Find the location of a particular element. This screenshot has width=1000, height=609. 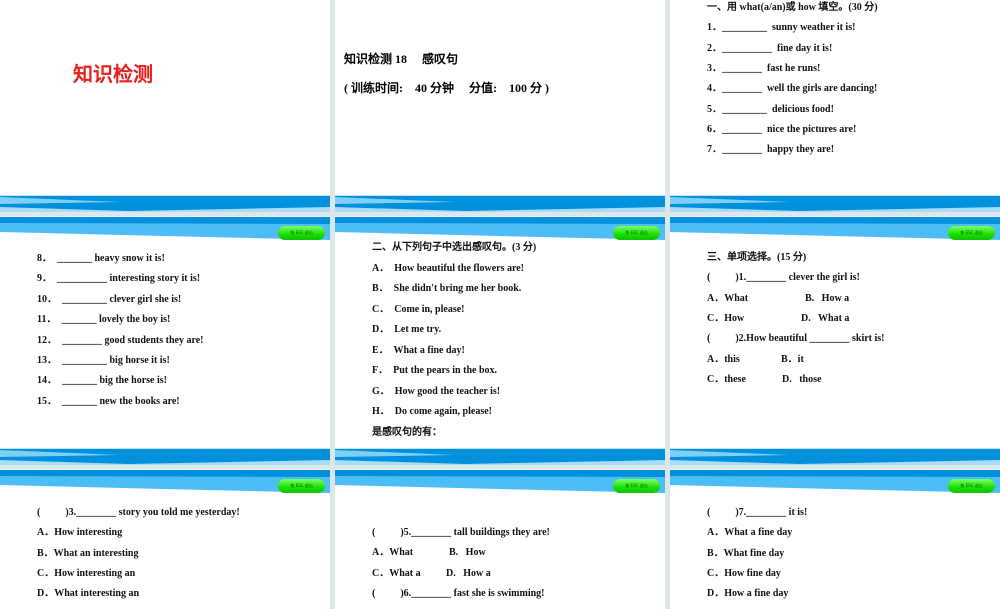

question-line: A．this B．it is located at coordinates (755, 359).